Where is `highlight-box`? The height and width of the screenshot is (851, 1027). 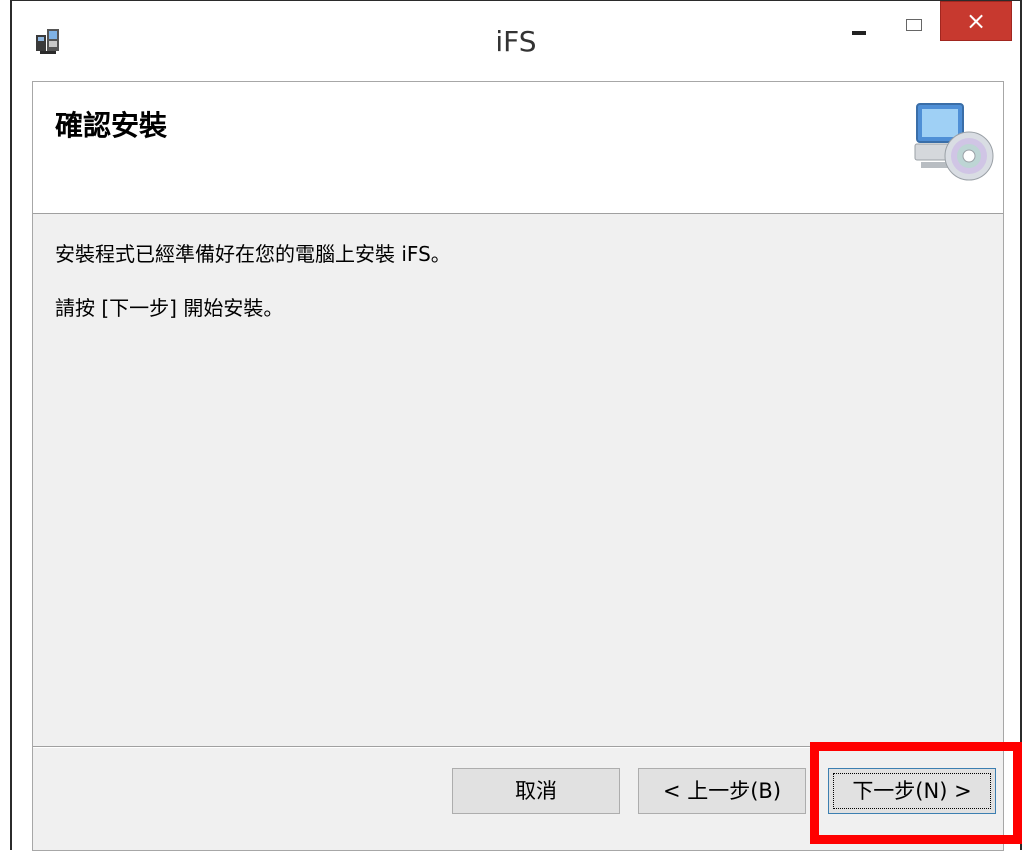 highlight-box is located at coordinates (916, 793).